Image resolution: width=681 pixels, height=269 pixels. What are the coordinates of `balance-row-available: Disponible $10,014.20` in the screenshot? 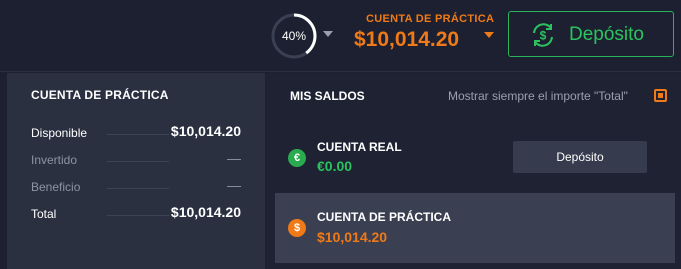 It's located at (136, 133).